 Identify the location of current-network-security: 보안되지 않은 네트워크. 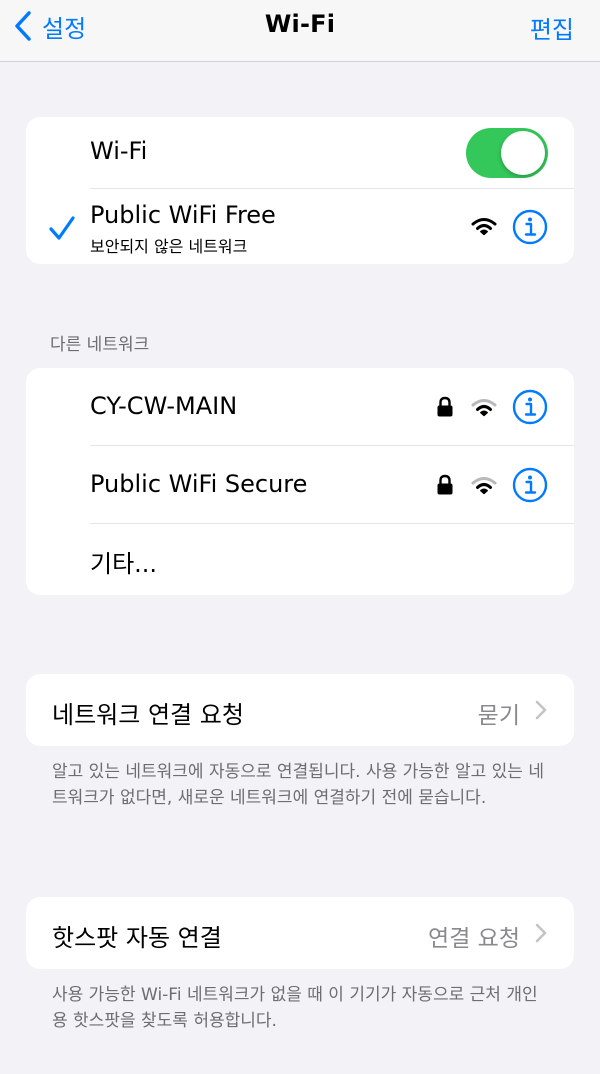
(169, 246).